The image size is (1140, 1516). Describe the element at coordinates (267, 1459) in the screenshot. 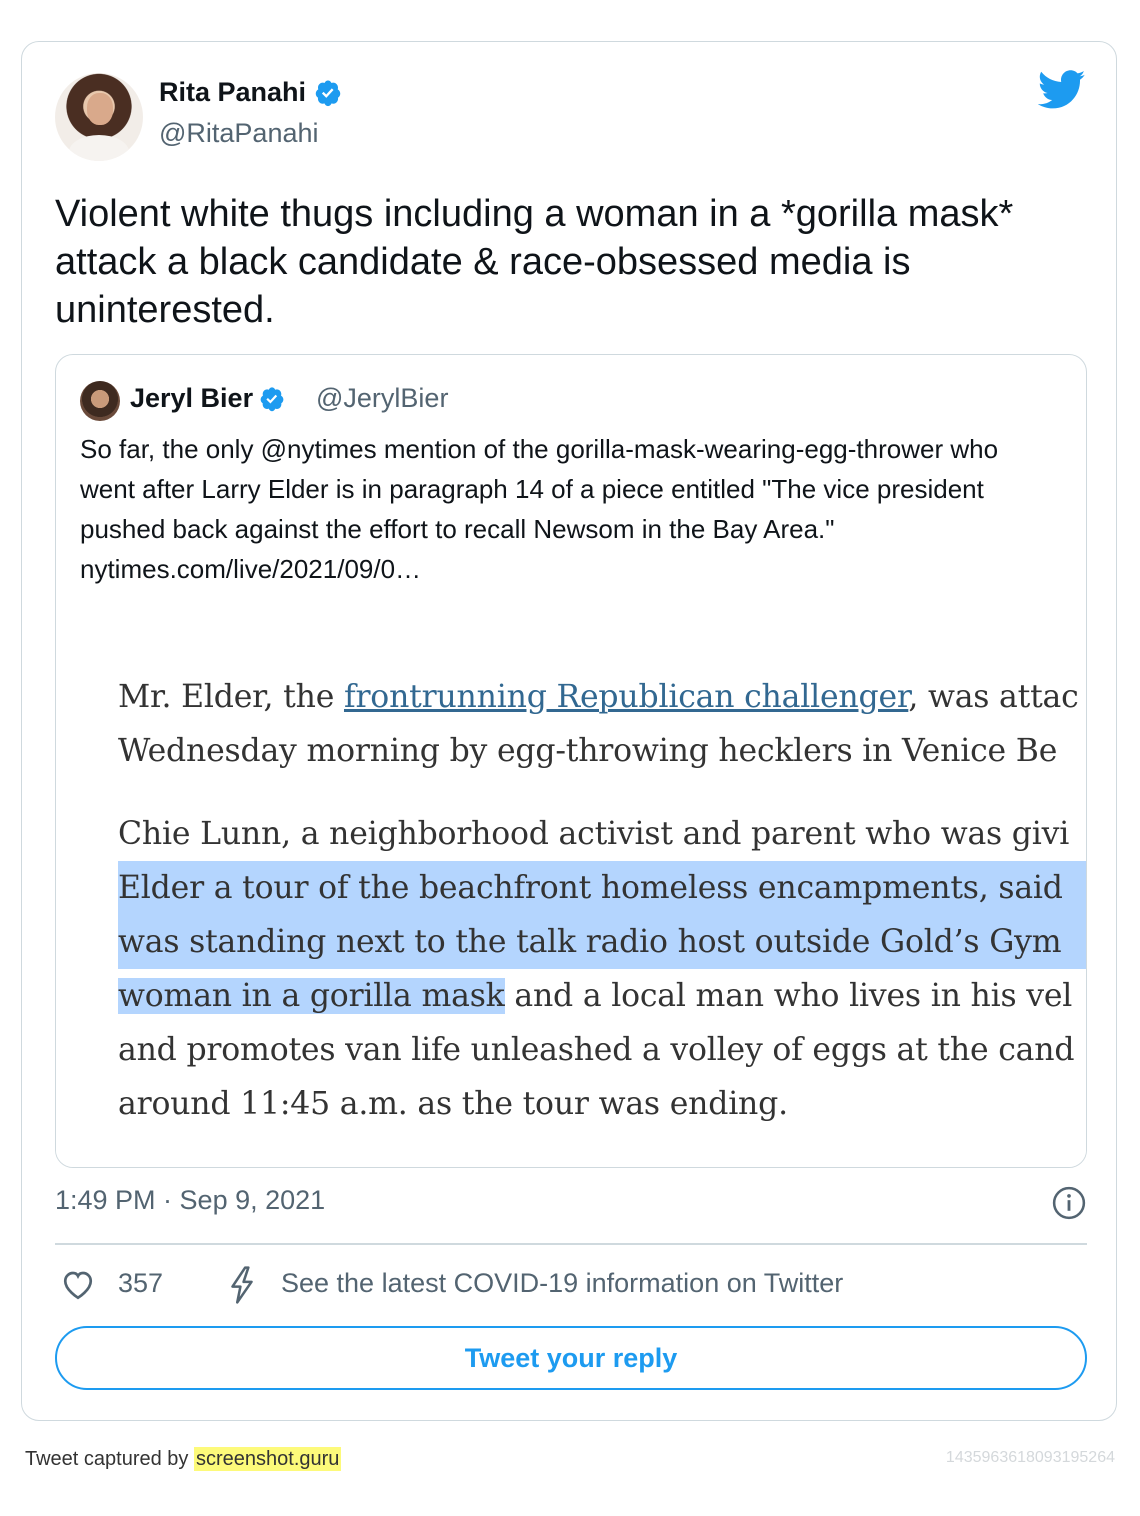

I see `capture-brand-link: screenshot.guru` at that location.